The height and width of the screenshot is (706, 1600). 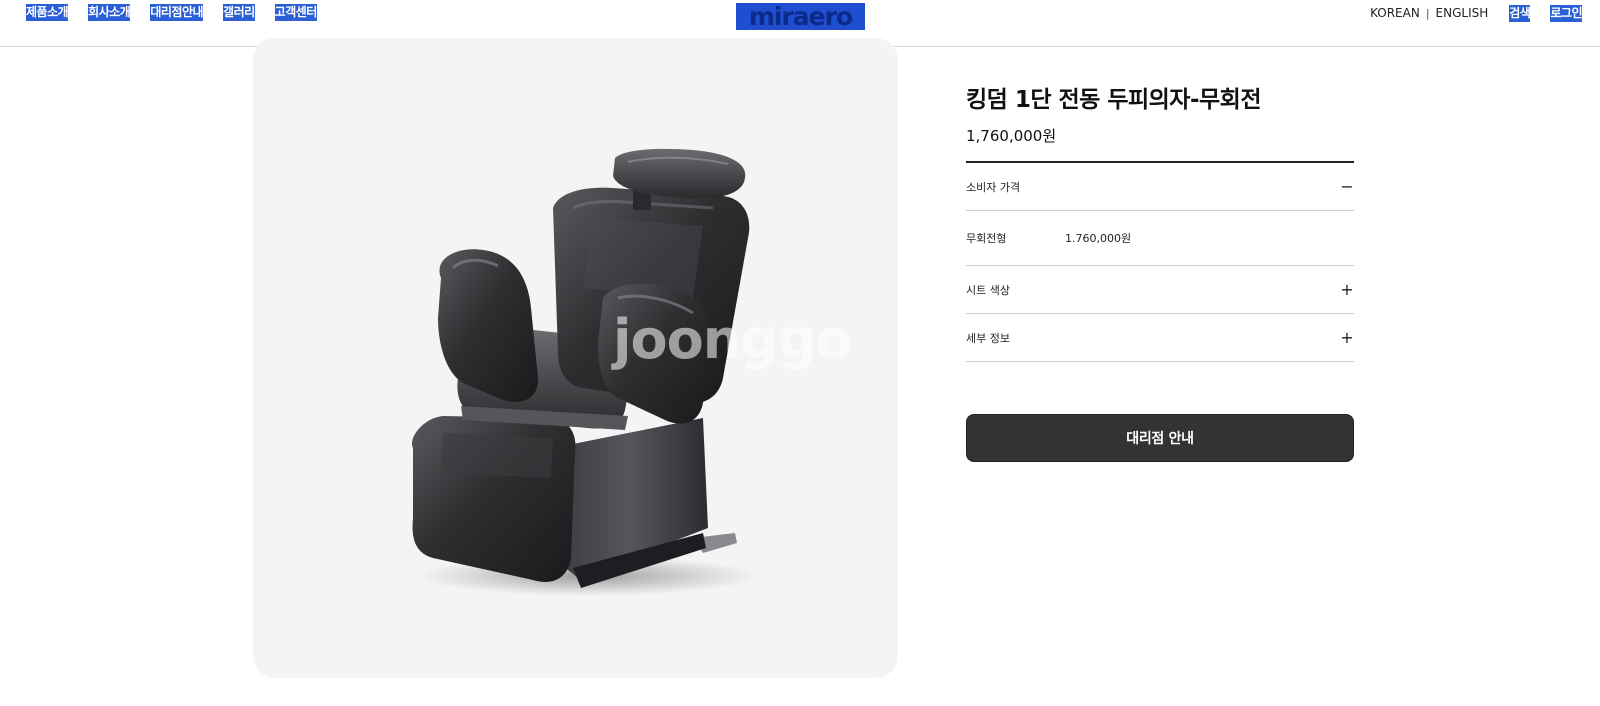 I want to click on lang-english-link: ENGLISH, so click(x=1462, y=13).